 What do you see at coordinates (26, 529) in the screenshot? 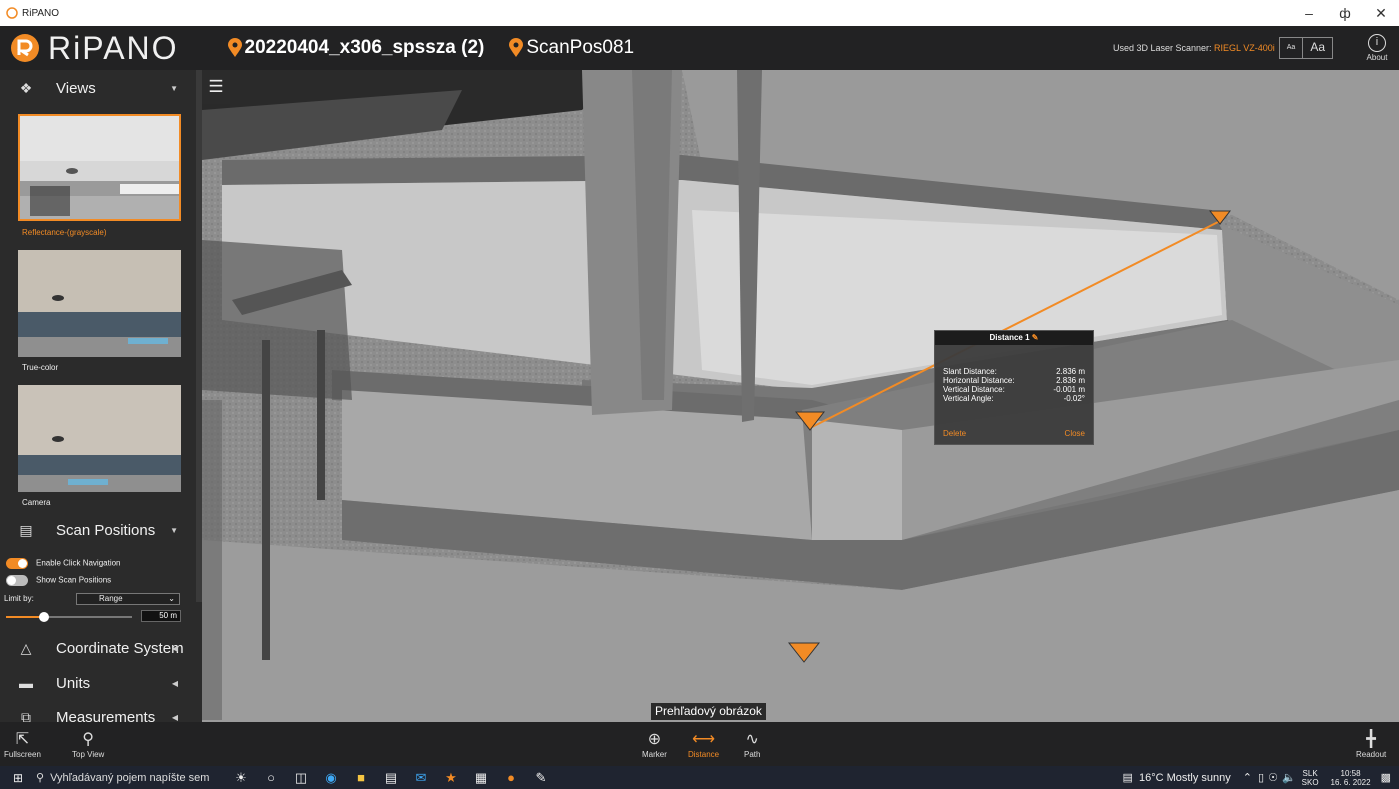
I see `scanner-icon: ▤` at bounding box center [26, 529].